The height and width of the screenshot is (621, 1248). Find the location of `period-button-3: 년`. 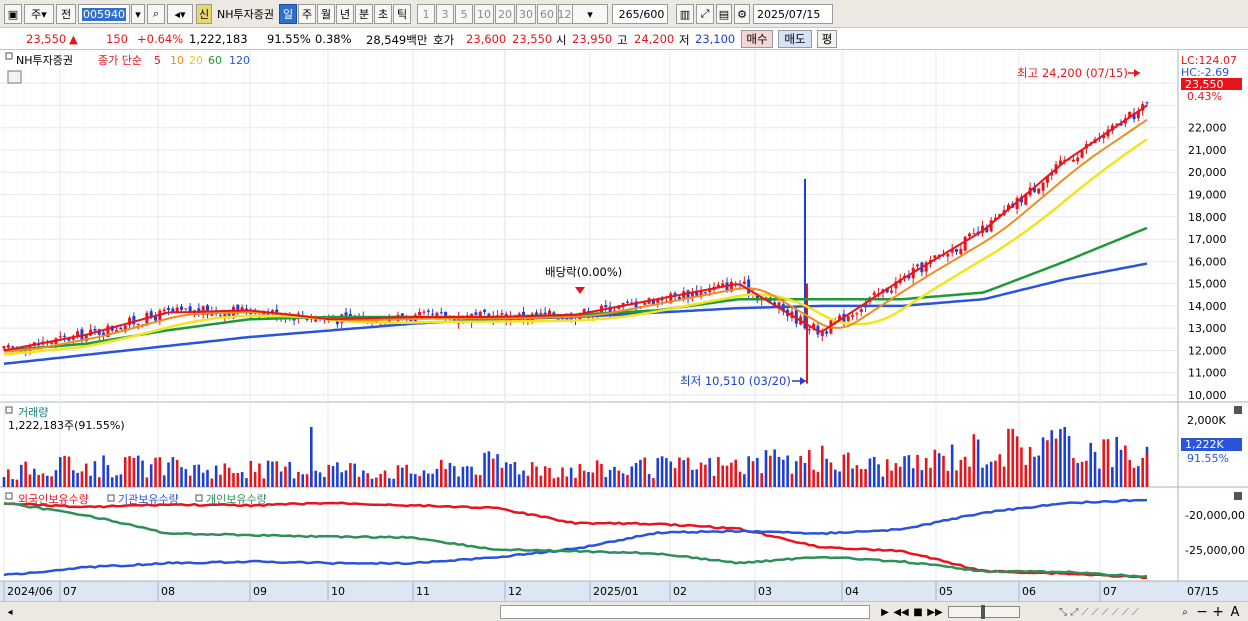

period-button-3: 년 is located at coordinates (345, 14).